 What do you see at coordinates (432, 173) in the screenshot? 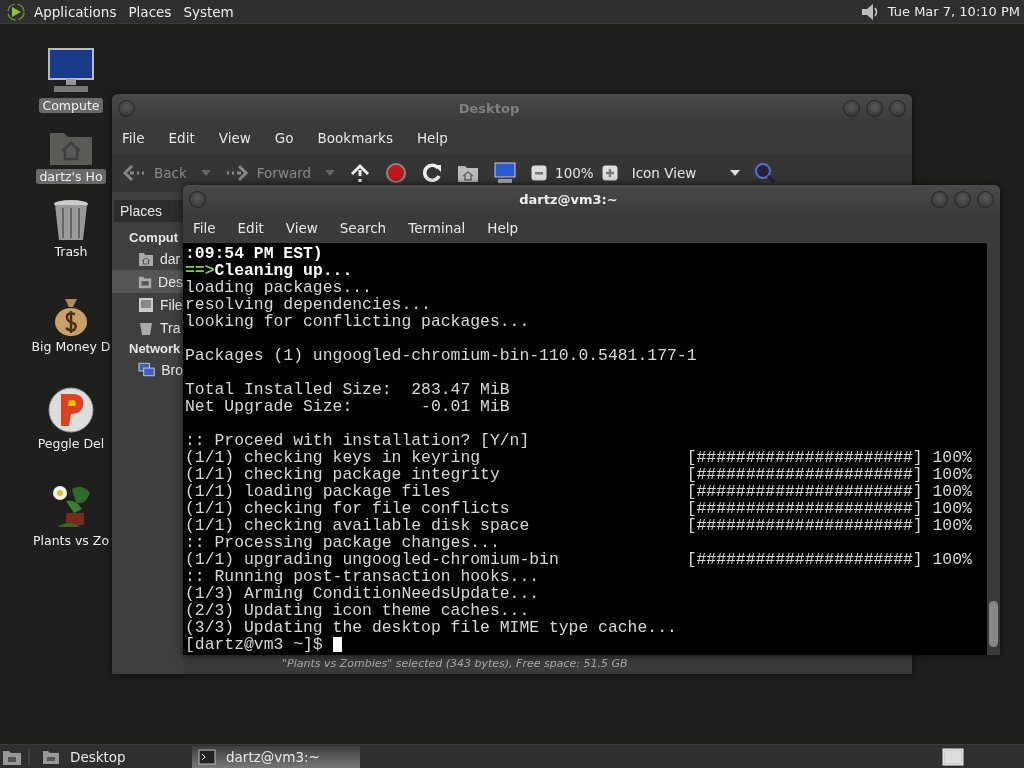
I see `reload-icon` at bounding box center [432, 173].